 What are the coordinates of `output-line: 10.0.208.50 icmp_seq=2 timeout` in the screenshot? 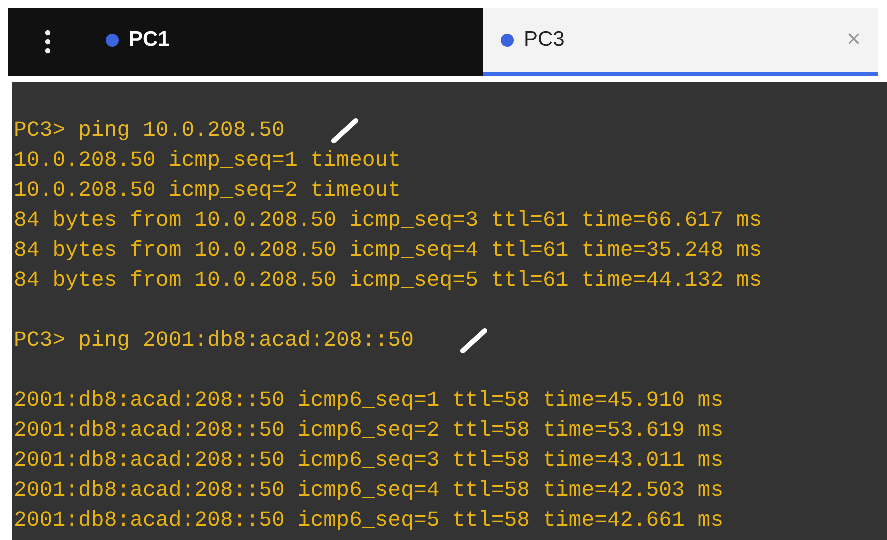 It's located at (208, 191).